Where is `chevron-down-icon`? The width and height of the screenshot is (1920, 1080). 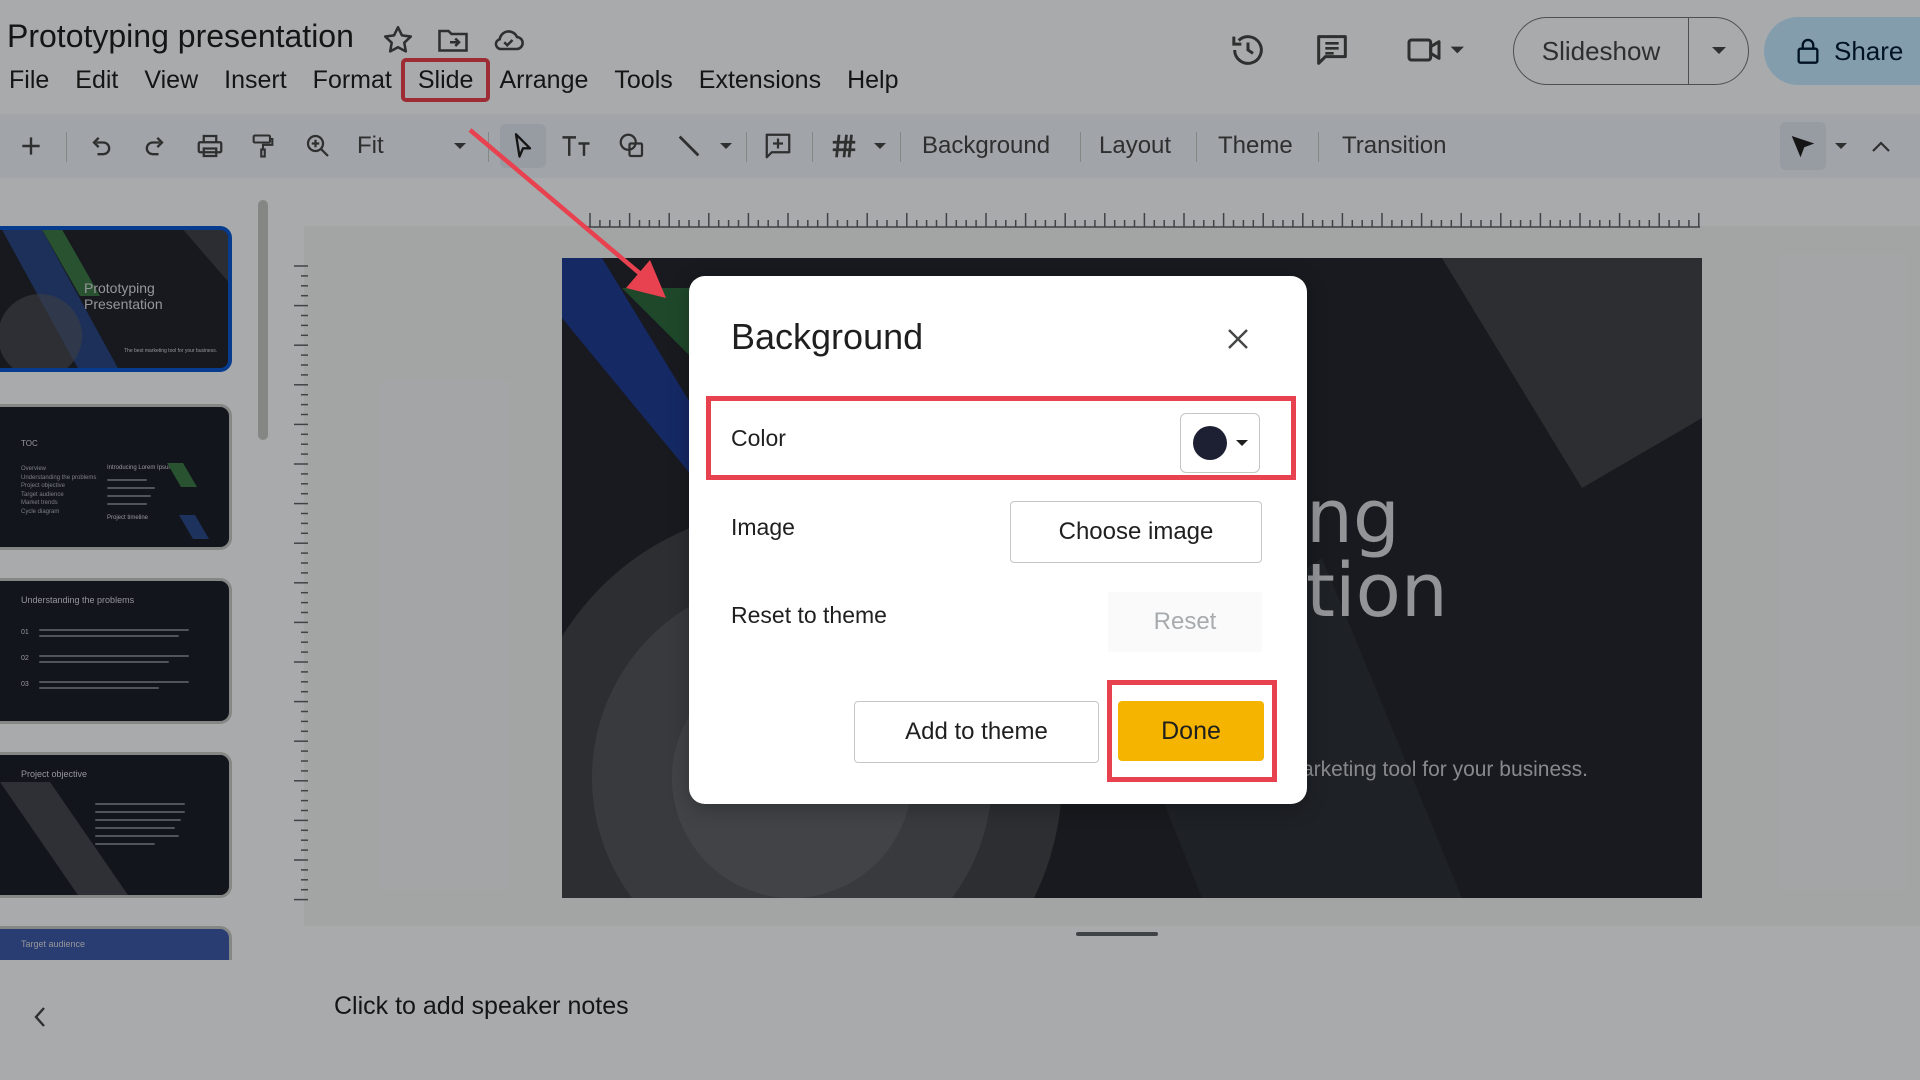
chevron-down-icon is located at coordinates (1242, 442).